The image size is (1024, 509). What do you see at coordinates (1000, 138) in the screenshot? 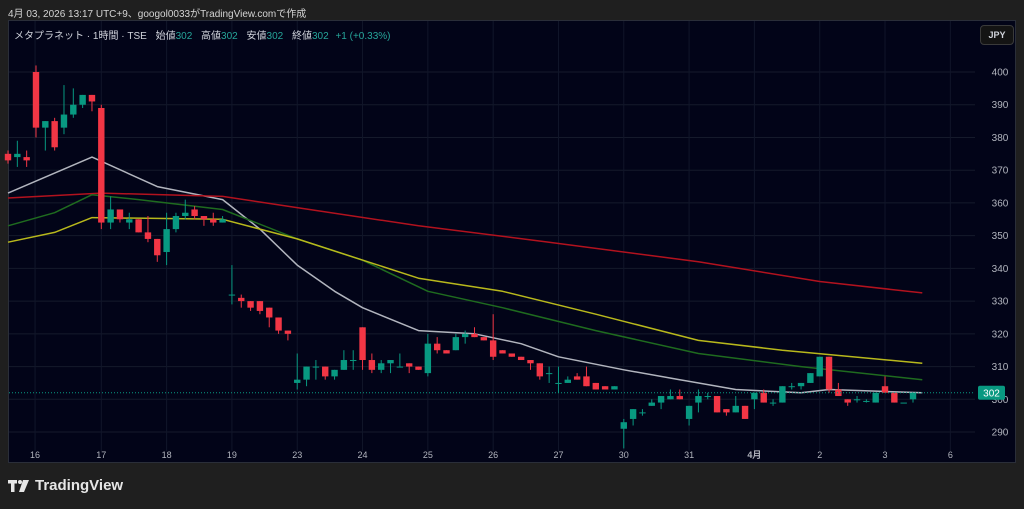
I see `y-tick-label: 380` at bounding box center [1000, 138].